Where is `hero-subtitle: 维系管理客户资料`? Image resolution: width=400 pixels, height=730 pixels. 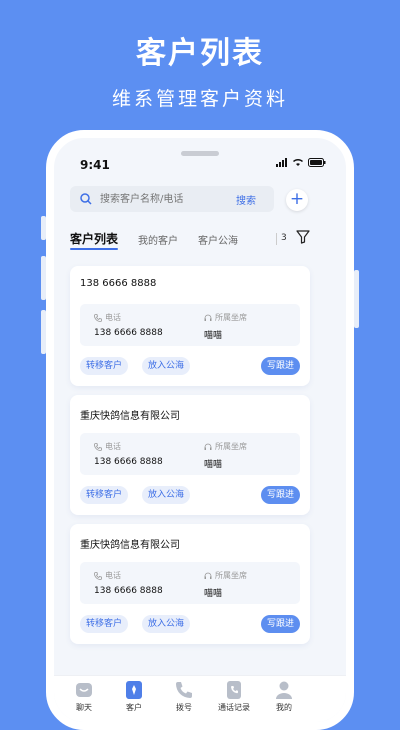 hero-subtitle: 维系管理客户资料 is located at coordinates (199, 99).